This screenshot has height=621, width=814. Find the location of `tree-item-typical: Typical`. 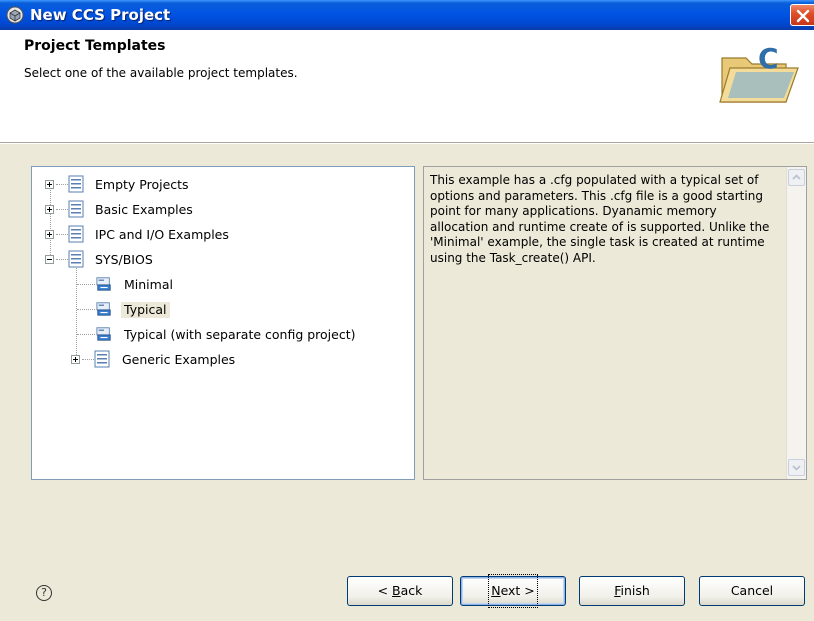

tree-item-typical: Typical is located at coordinates (222, 310).